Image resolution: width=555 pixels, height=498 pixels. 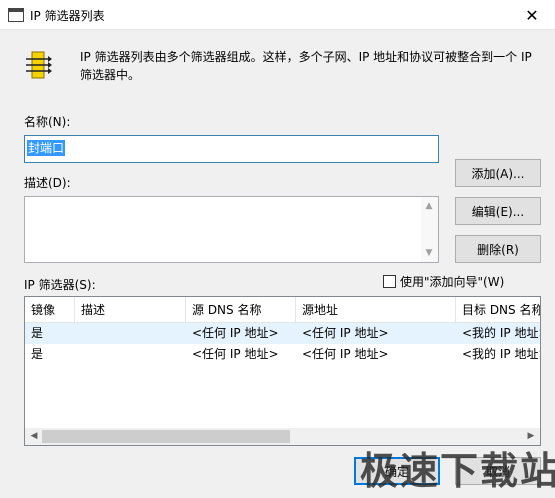 What do you see at coordinates (429, 206) in the screenshot?
I see `scroll-up-icon: ▲` at bounding box center [429, 206].